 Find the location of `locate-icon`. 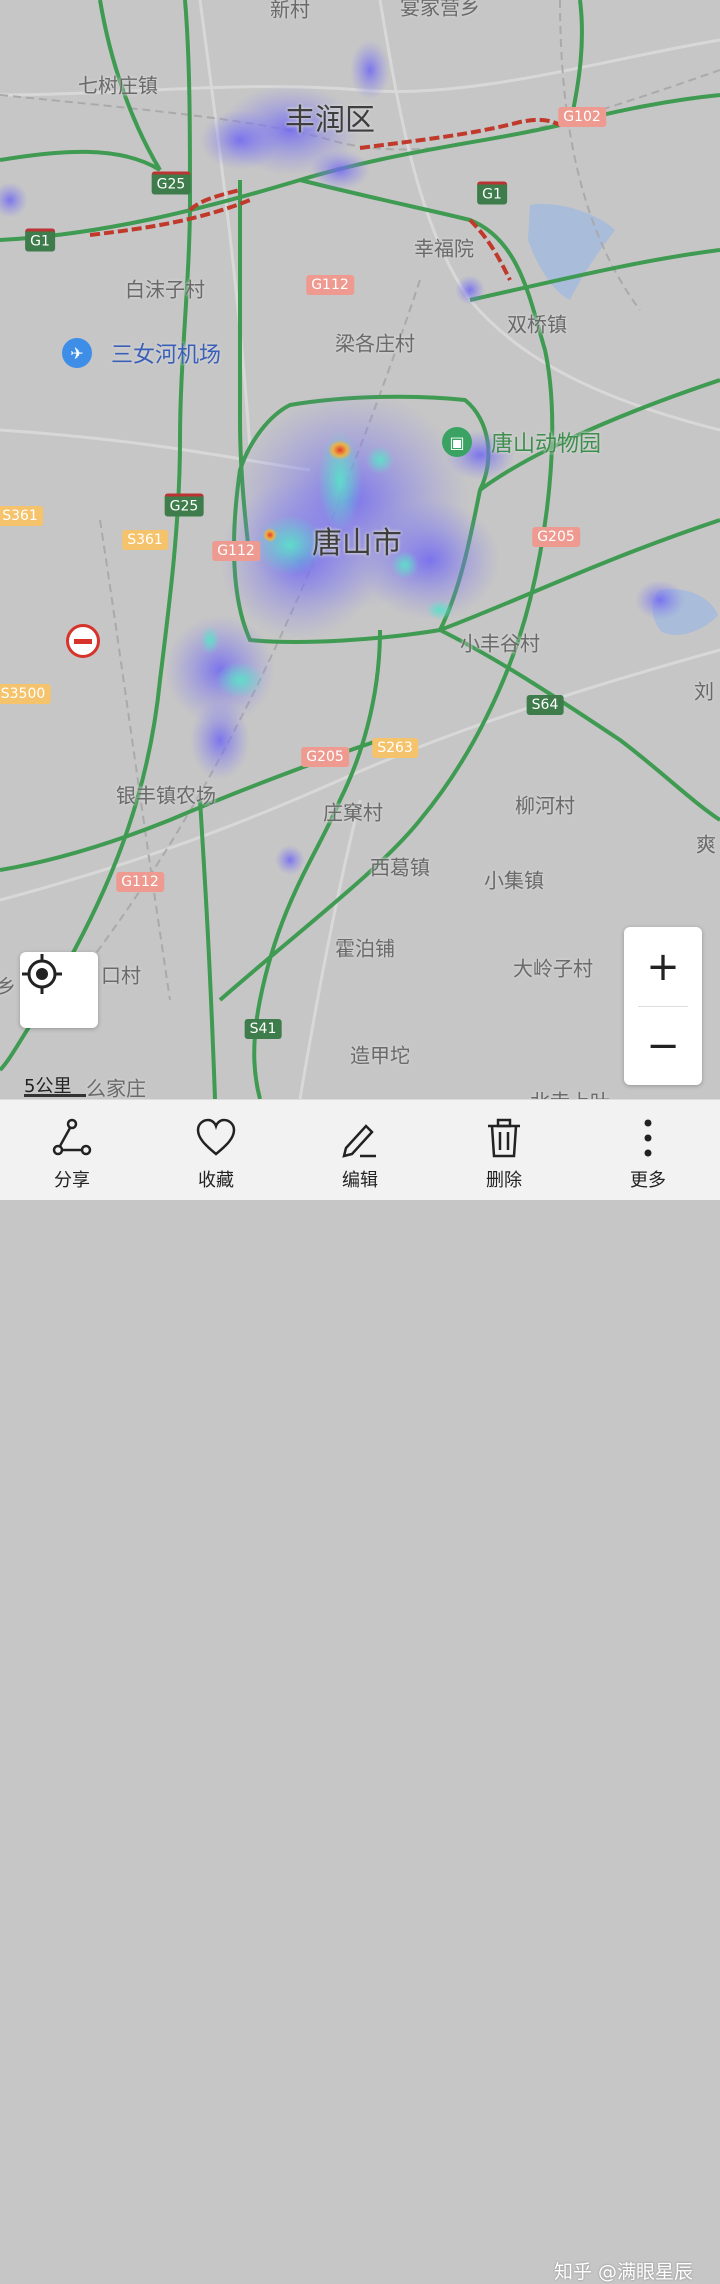

locate-icon is located at coordinates (42, 974).